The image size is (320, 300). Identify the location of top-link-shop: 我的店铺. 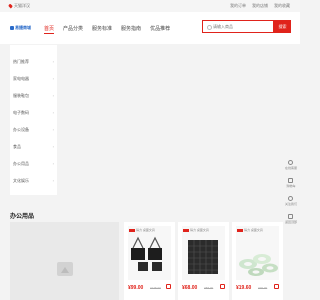
(260, 6).